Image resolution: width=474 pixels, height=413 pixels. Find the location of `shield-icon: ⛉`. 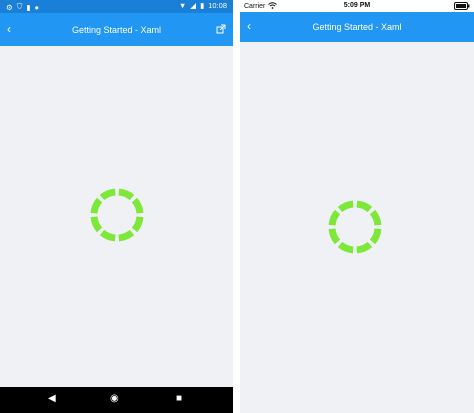

shield-icon: ⛉ is located at coordinates (19, 6).